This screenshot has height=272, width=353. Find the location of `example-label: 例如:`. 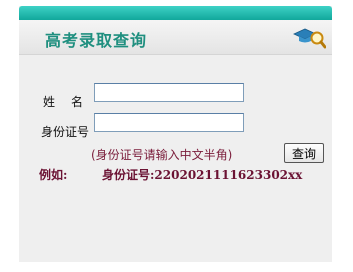

example-label: 例如: is located at coordinates (53, 175).